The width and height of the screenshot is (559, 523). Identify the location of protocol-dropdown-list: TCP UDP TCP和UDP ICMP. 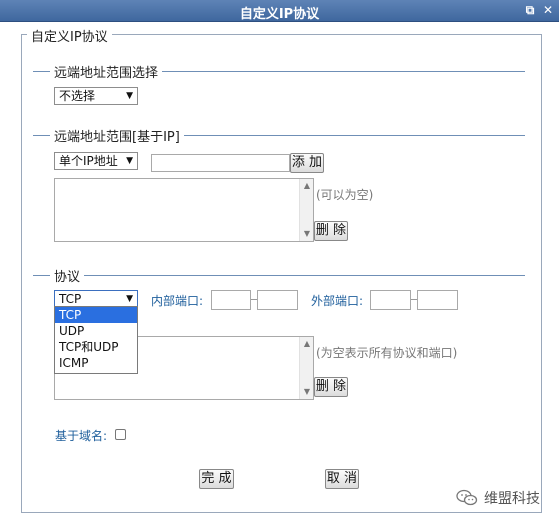
(96, 340).